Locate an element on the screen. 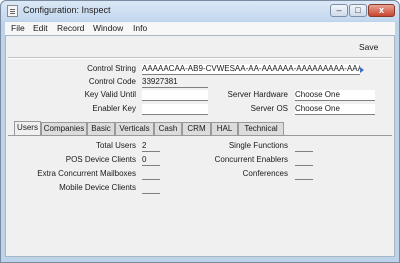 The image size is (400, 263). tab-technical: Technical is located at coordinates (261, 128).